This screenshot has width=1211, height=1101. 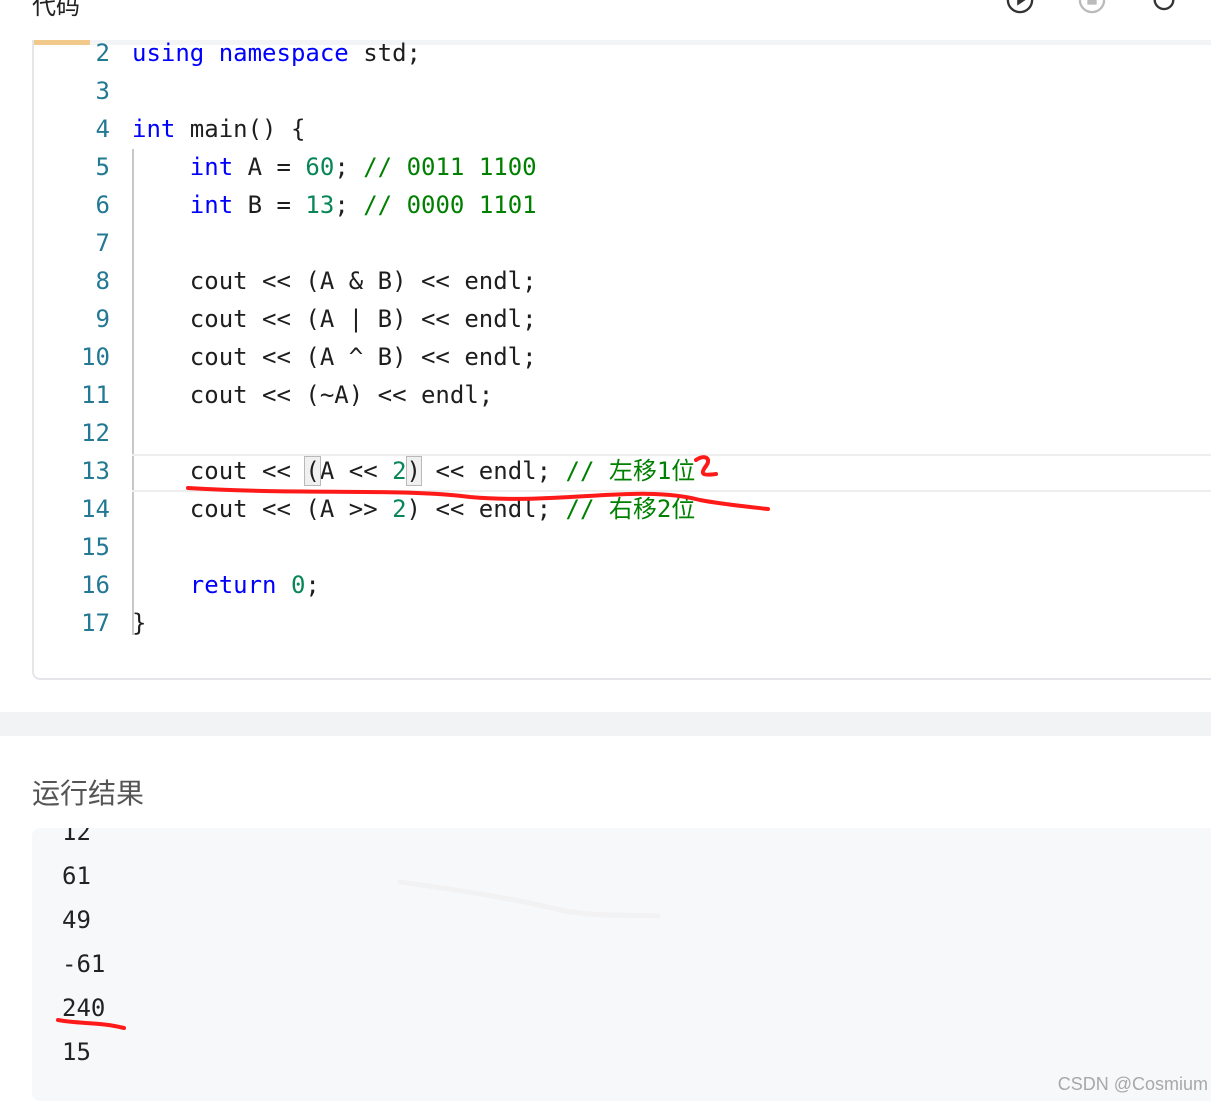 I want to click on line-code: int A = 60; // 0011 1100, so click(x=363, y=167).